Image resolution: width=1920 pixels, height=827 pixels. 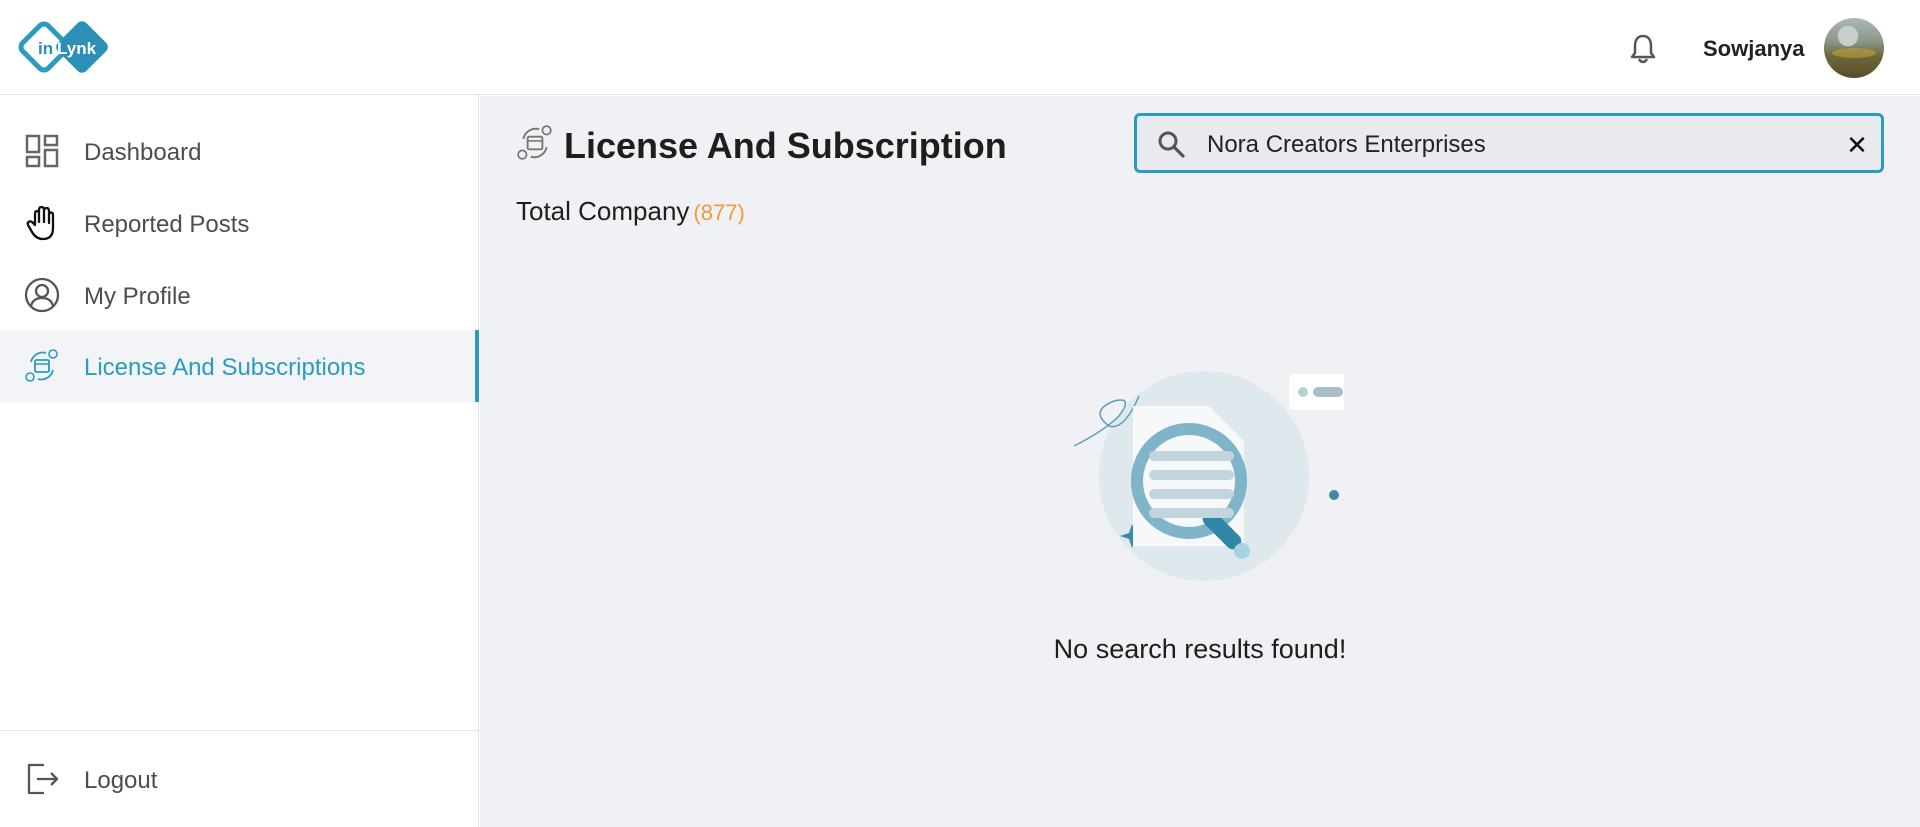 What do you see at coordinates (1346, 145) in the screenshot?
I see `search-input: Nora Creators Enterprises` at bounding box center [1346, 145].